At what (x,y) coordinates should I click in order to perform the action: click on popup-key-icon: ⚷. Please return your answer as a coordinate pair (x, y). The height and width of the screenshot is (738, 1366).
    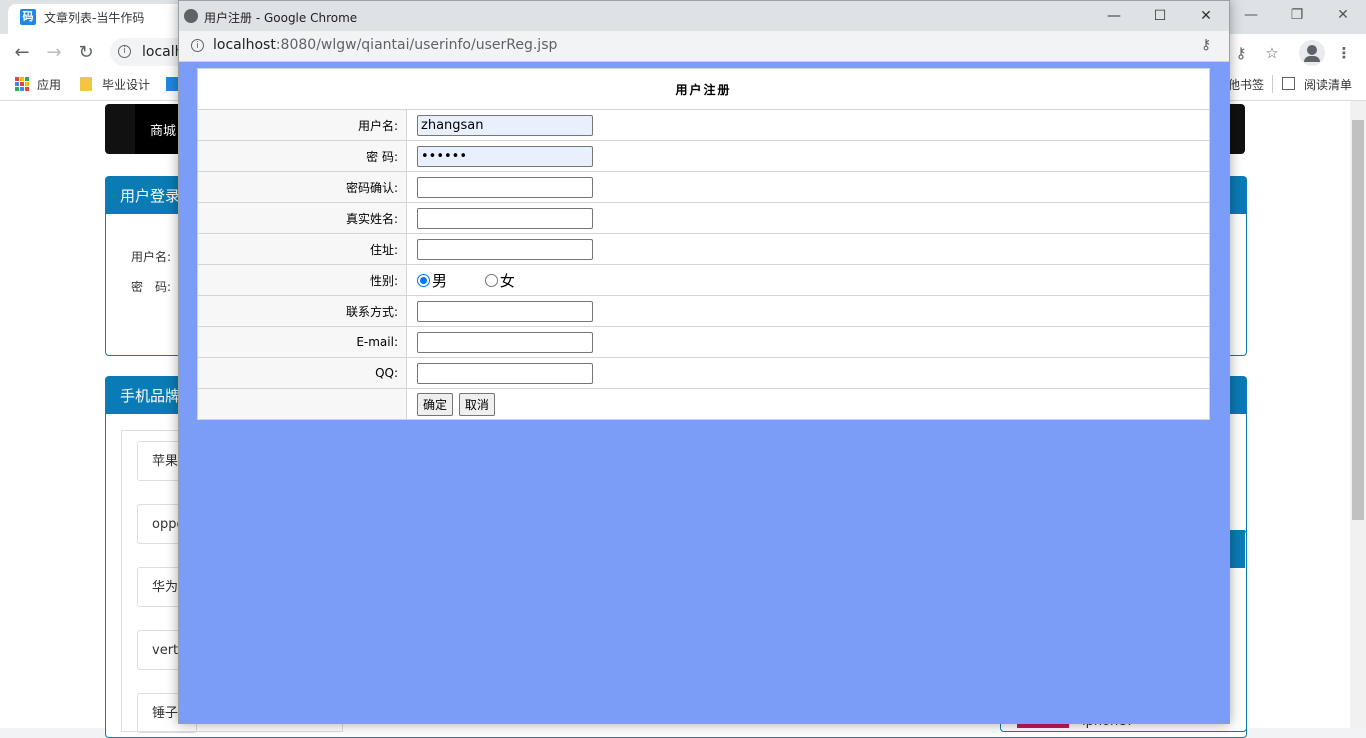
    Looking at the image, I should click on (1206, 45).